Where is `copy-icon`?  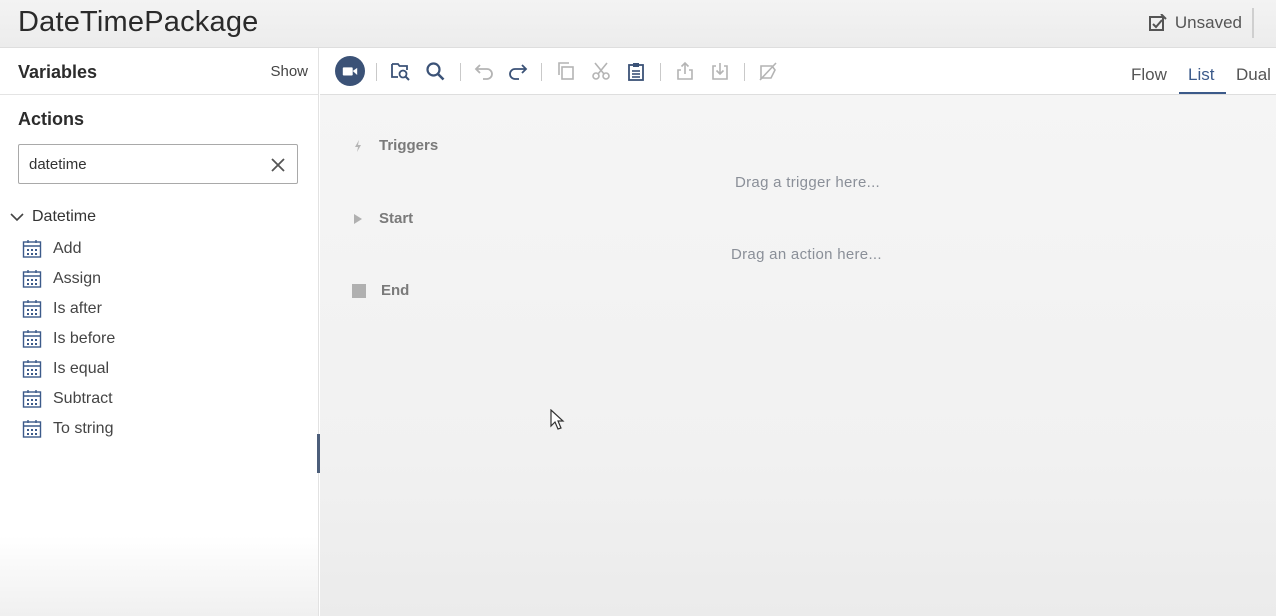 copy-icon is located at coordinates (566, 71).